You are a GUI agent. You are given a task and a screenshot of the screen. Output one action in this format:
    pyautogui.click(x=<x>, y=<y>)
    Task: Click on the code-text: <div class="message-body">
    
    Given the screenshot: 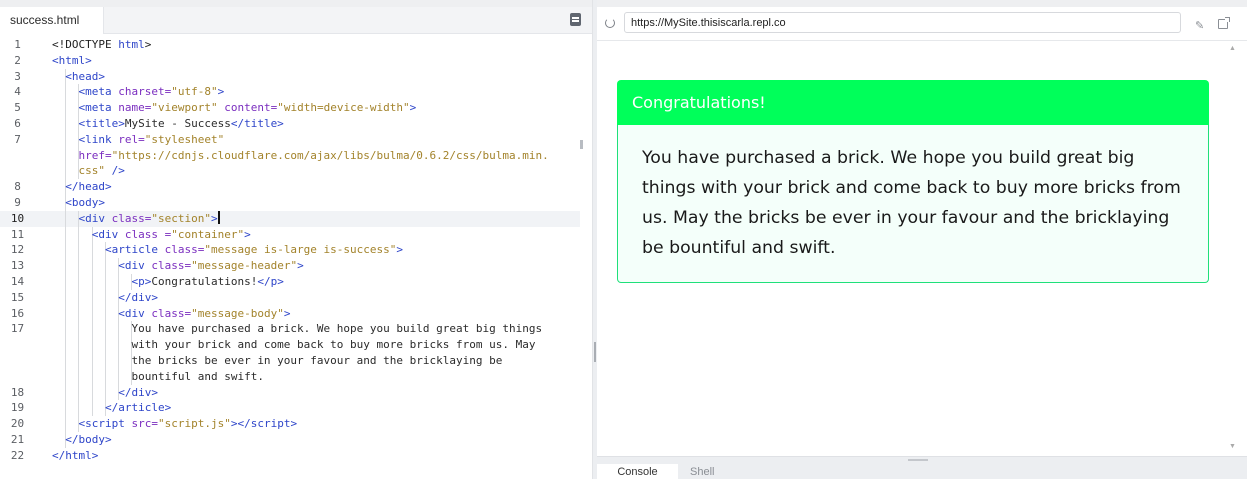 What is the action you would take?
    pyautogui.click(x=204, y=313)
    